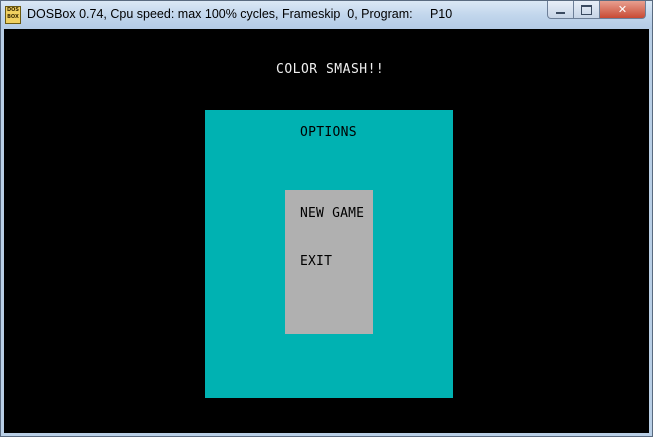 The width and height of the screenshot is (653, 437). I want to click on game-title: COLOR SMASH!!, so click(330, 69).